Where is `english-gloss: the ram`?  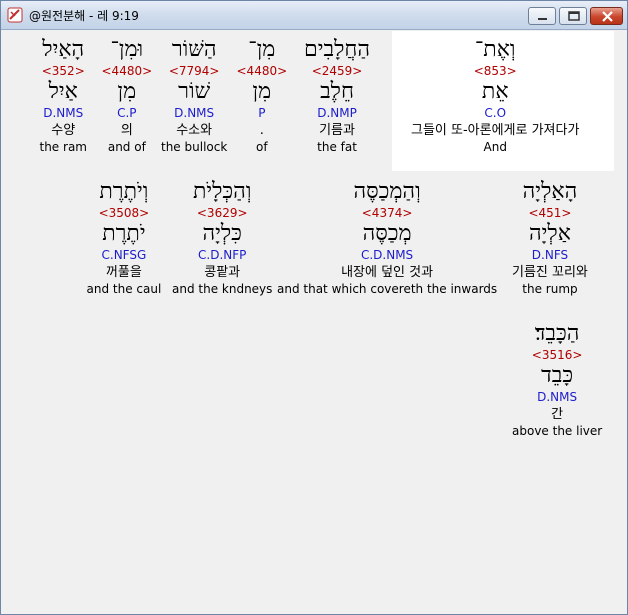 english-gloss: the ram is located at coordinates (63, 147).